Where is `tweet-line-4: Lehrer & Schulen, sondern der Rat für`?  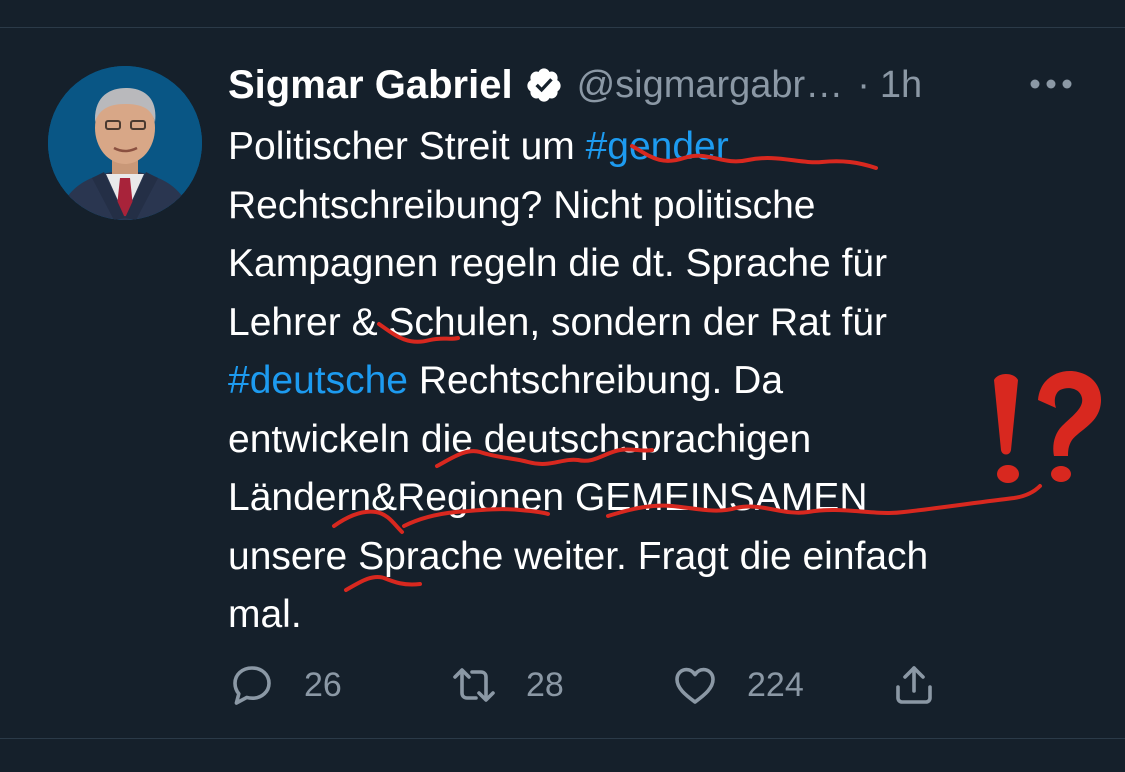 tweet-line-4: Lehrer & Schulen, sondern der Rat für is located at coordinates (558, 322).